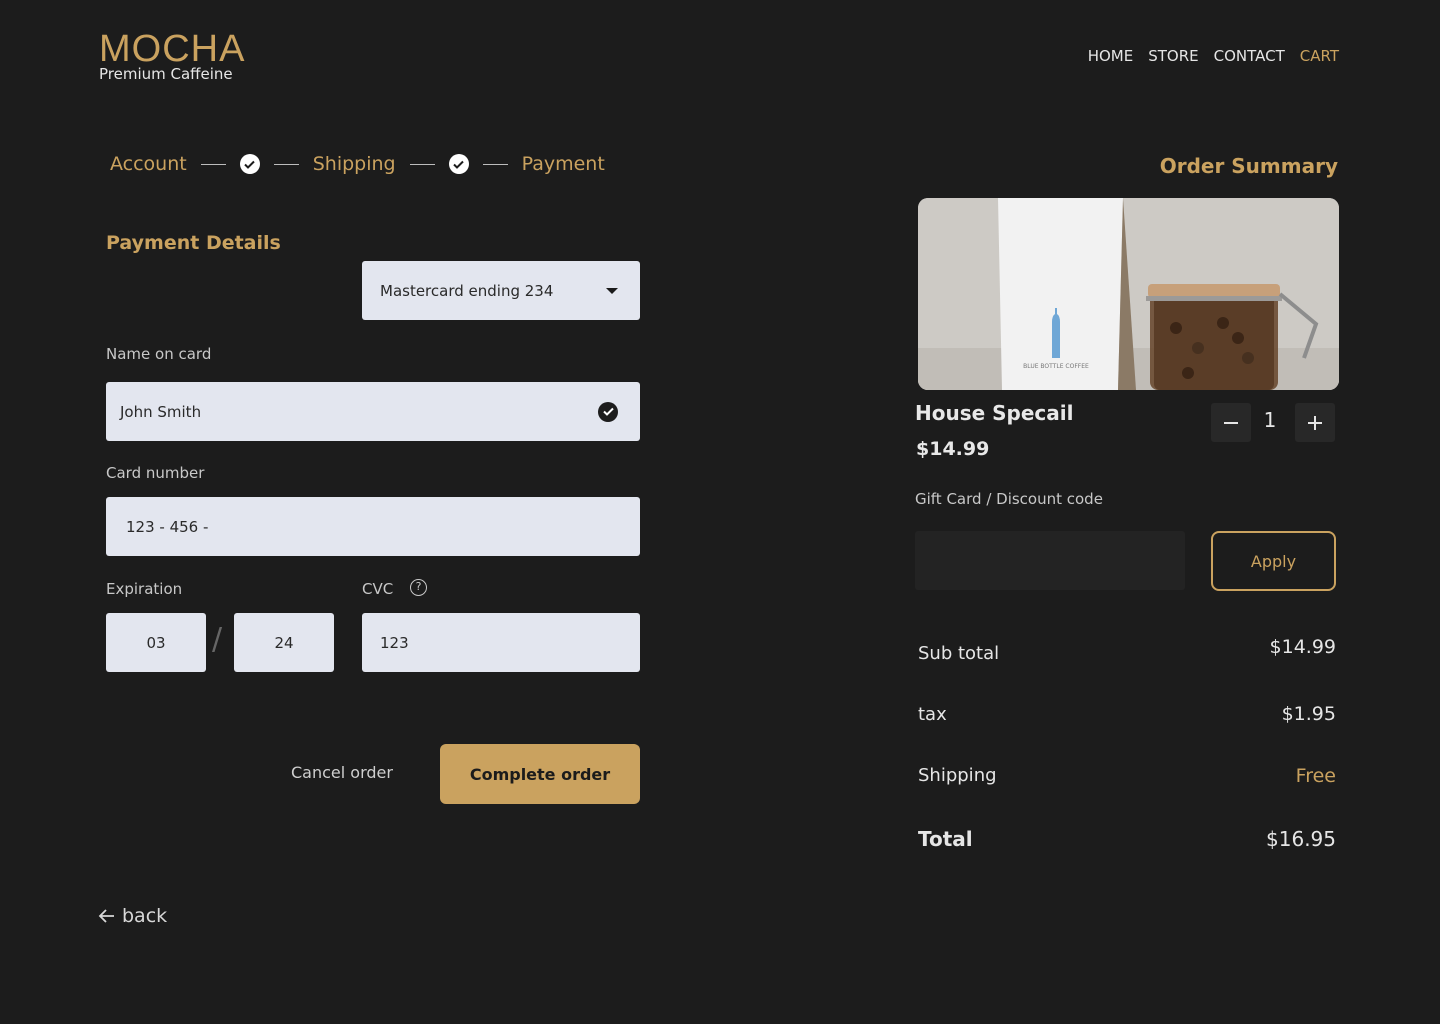 The height and width of the screenshot is (1024, 1440). What do you see at coordinates (166, 74) in the screenshot?
I see `brand-tagline: Premium Caffeine` at bounding box center [166, 74].